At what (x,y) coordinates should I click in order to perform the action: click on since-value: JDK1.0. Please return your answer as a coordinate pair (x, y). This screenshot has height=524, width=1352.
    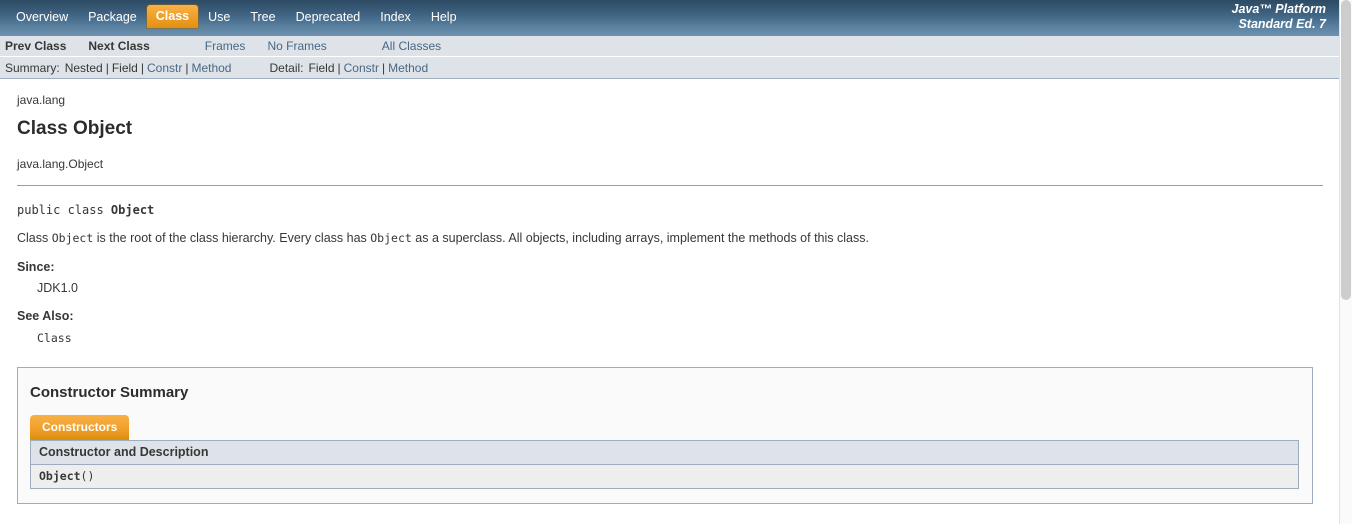
    Looking at the image, I should click on (57, 288).